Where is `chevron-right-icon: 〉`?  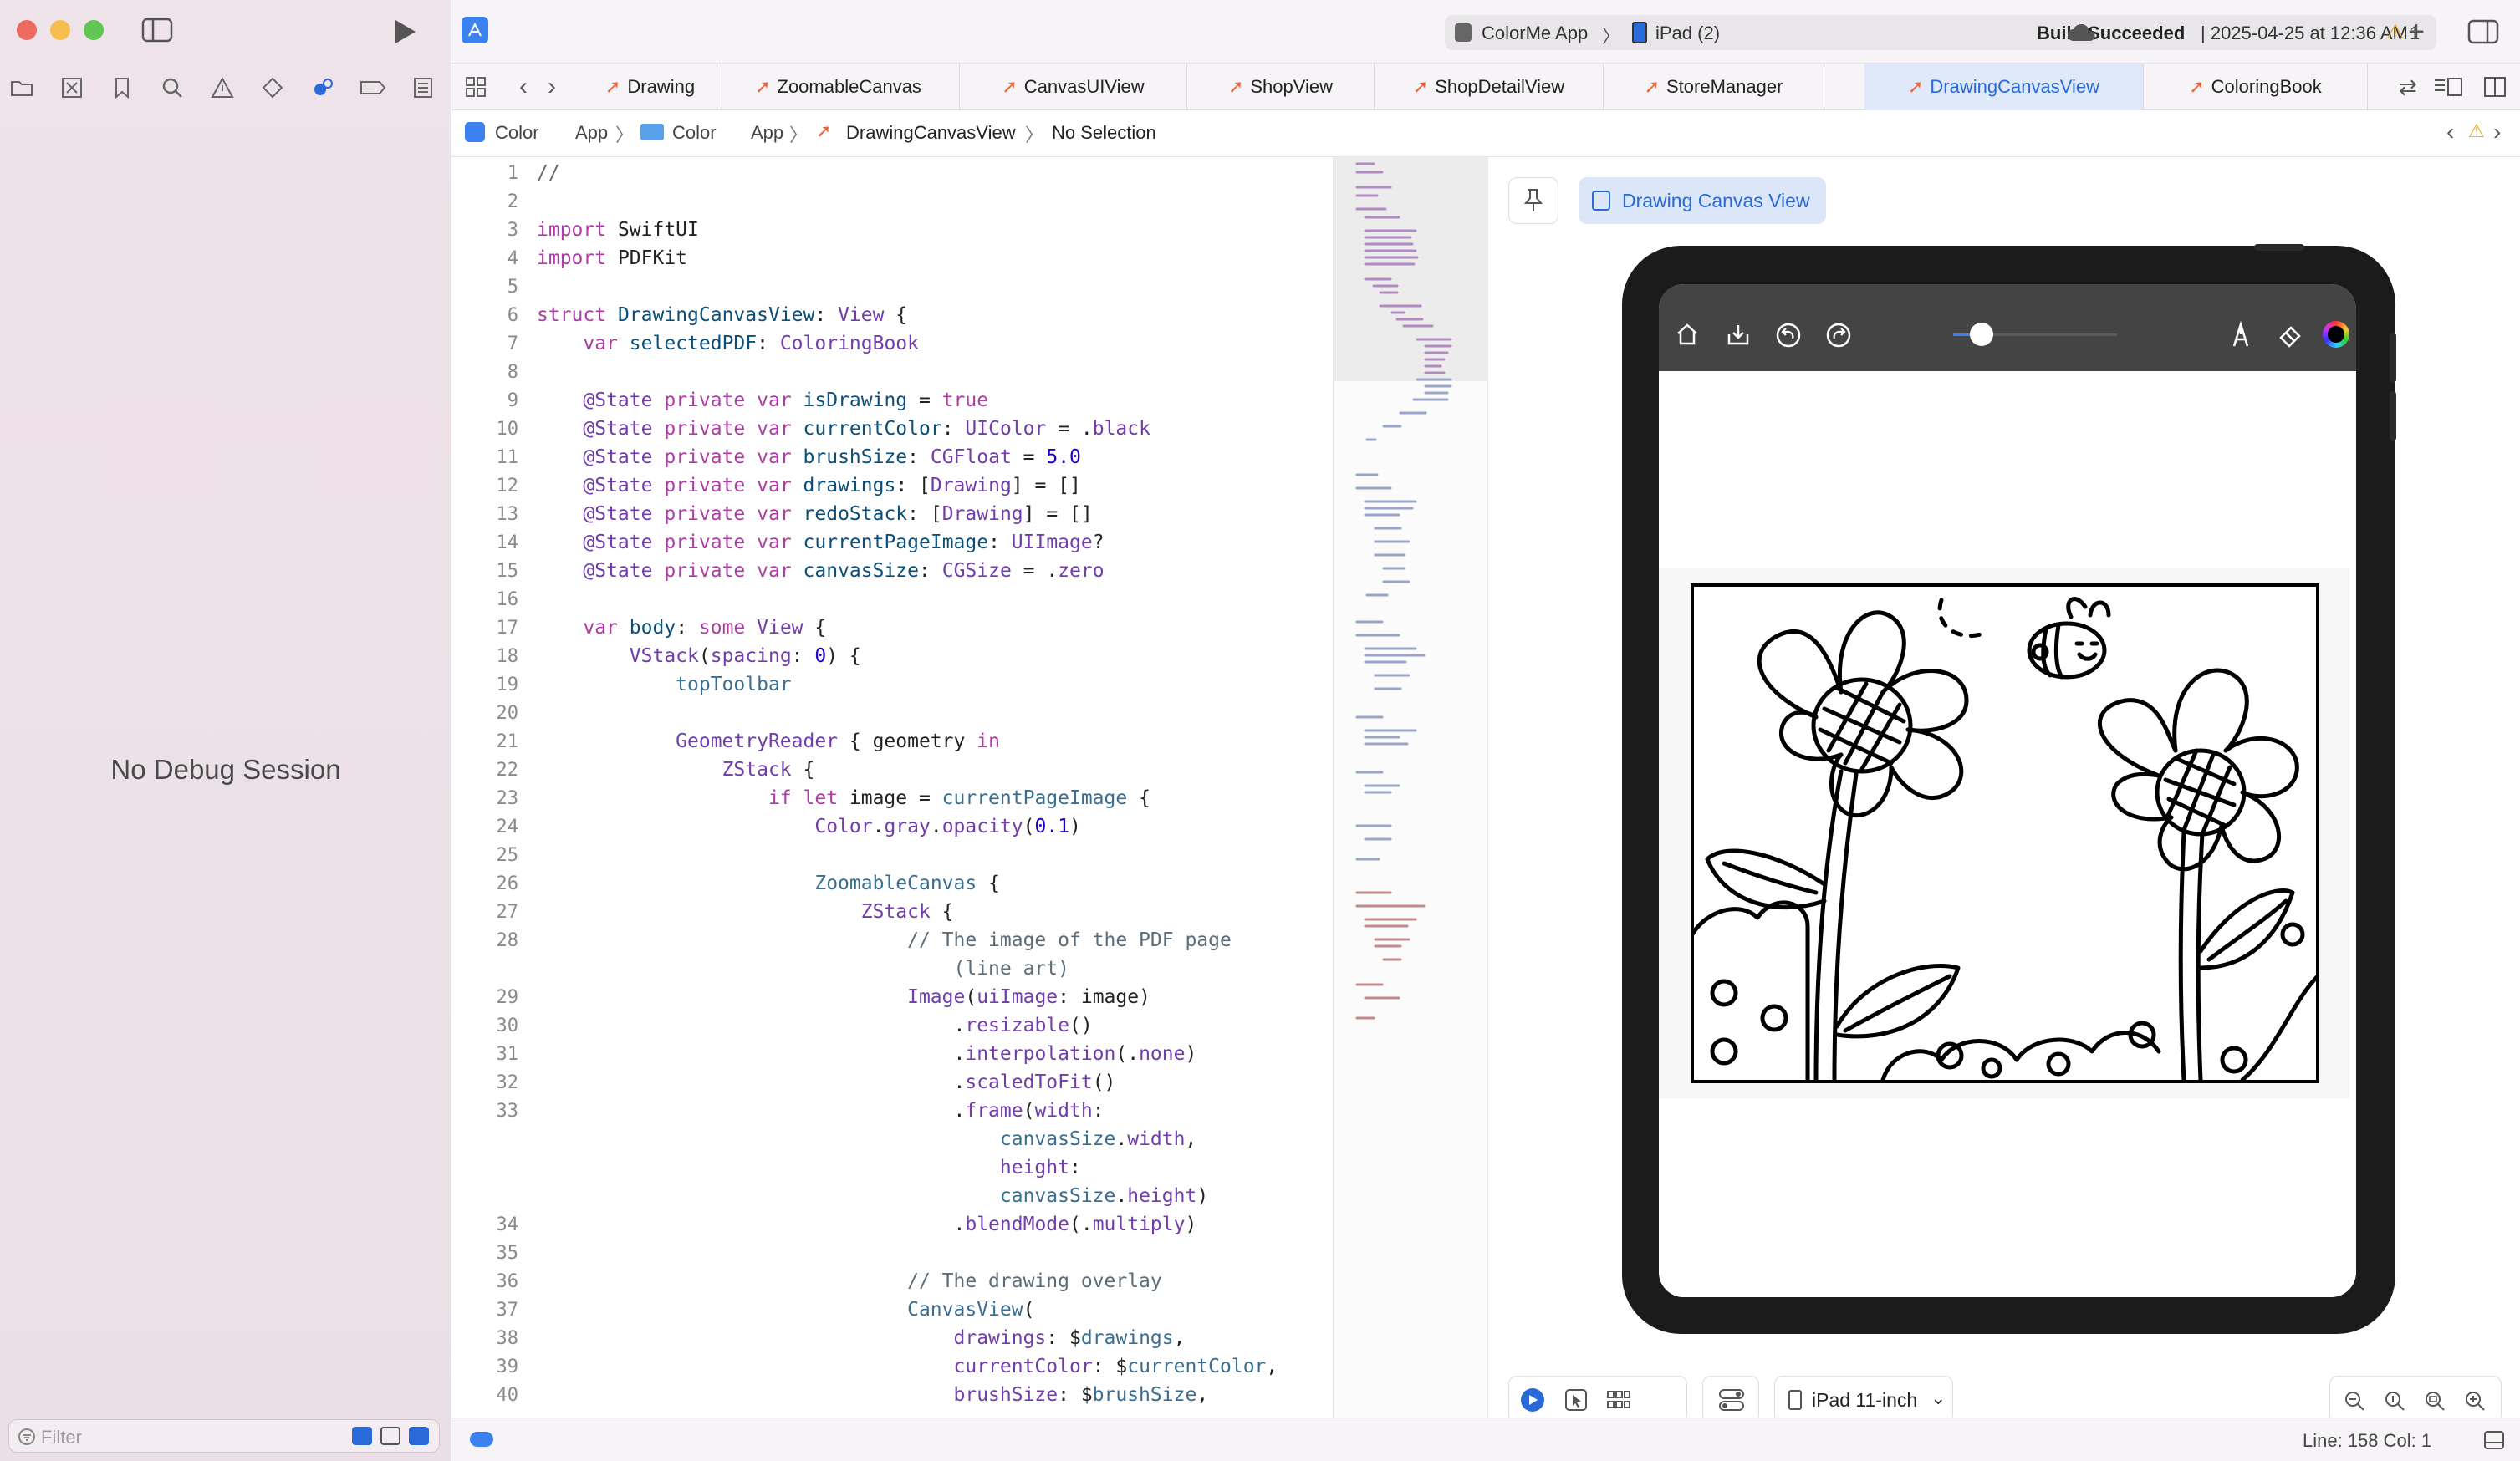 chevron-right-icon: 〉 is located at coordinates (1034, 135).